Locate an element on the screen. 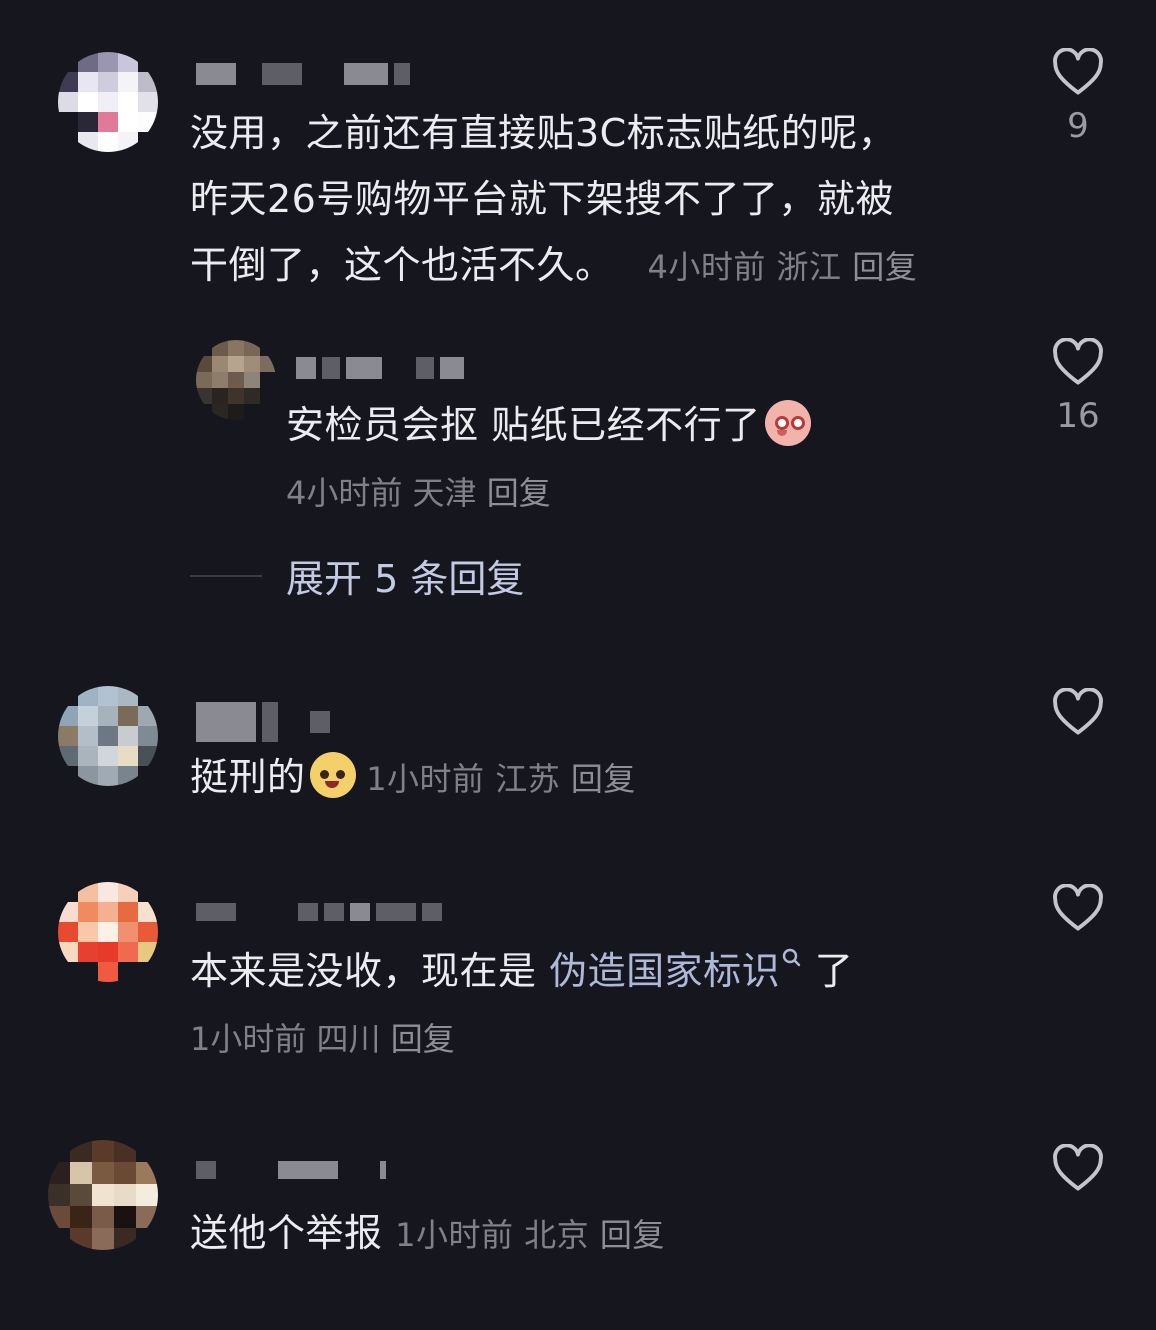  divider is located at coordinates (226, 575).